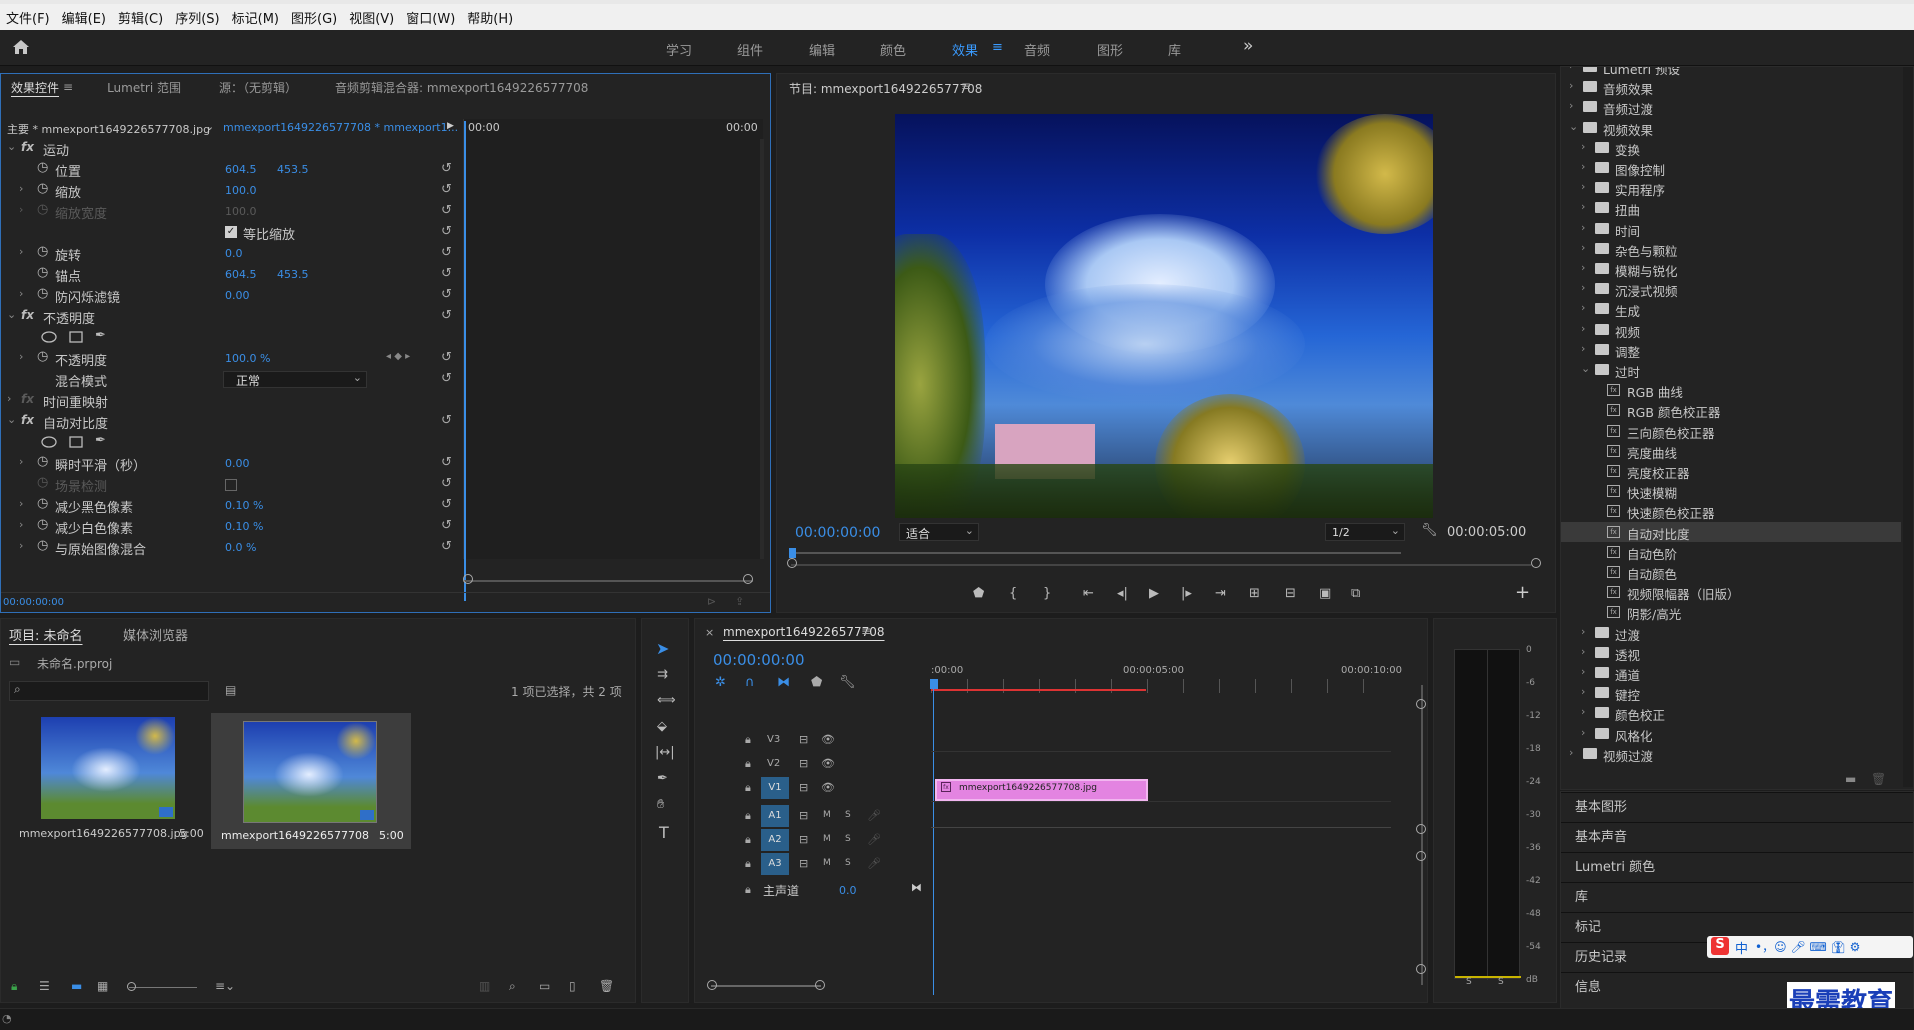 This screenshot has height=1030, width=1914. What do you see at coordinates (465, 361) in the screenshot?
I see `ec-playhead` at bounding box center [465, 361].